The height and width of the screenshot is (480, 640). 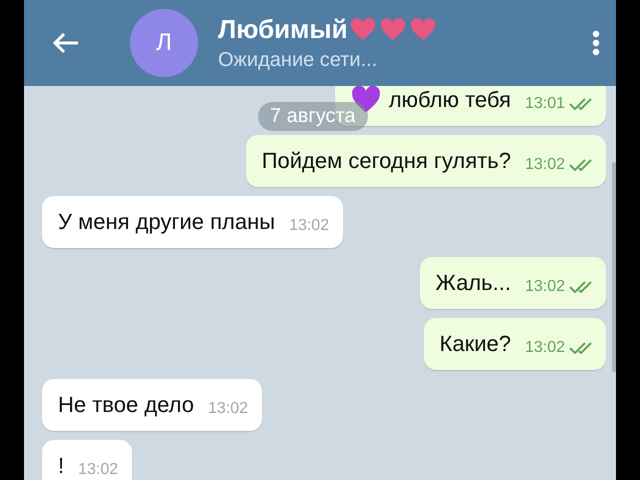 I want to click on outgoing-message: Пойдем сегодня гулять? 13:02, so click(x=426, y=161).